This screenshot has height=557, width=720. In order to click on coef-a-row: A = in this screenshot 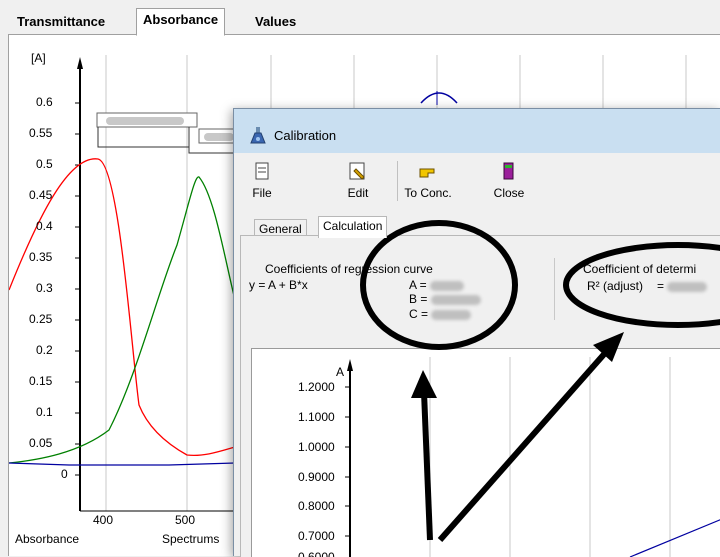, I will do `click(437, 285)`.